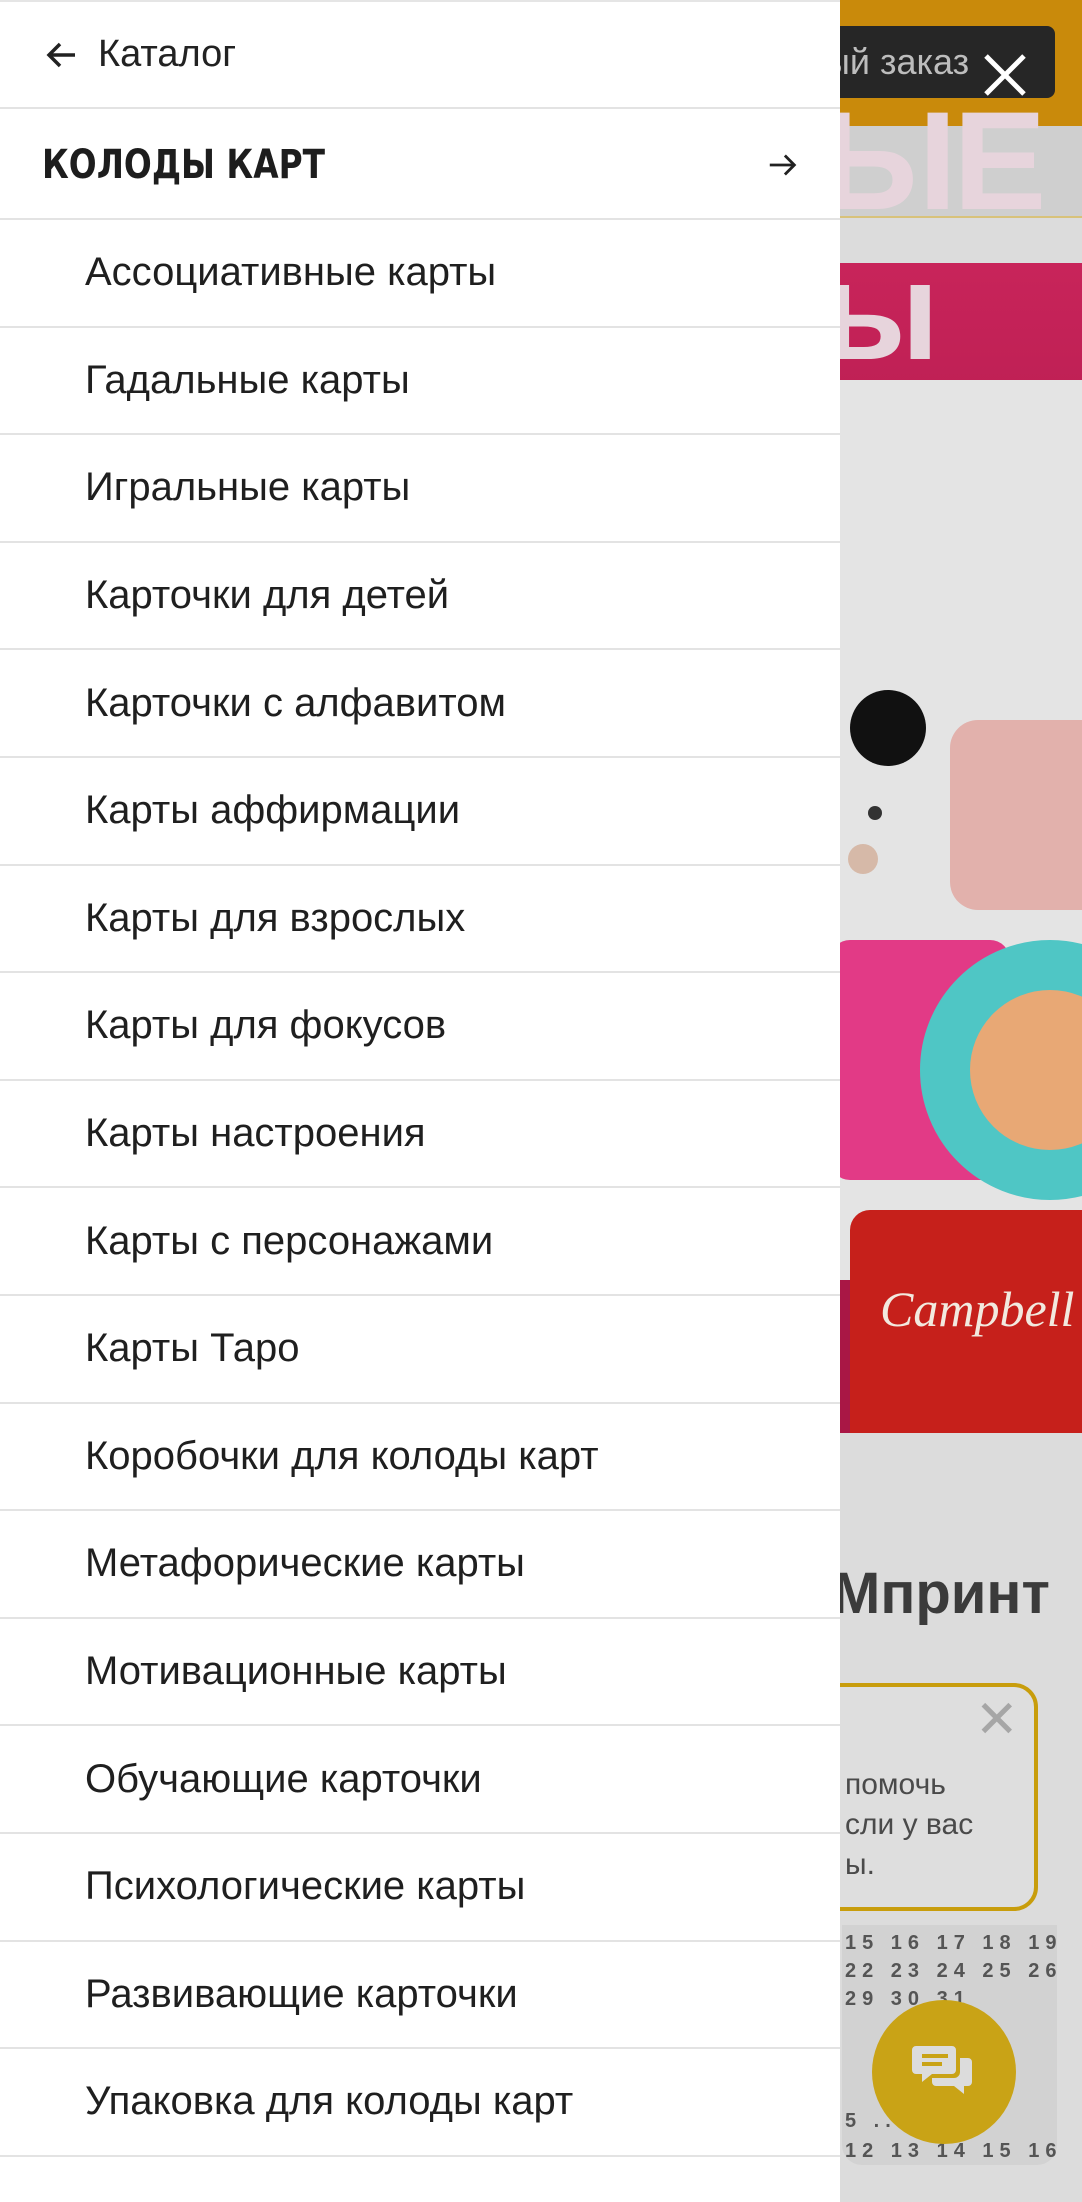  I want to click on can-brand-text: Campbell, so click(977, 1309).